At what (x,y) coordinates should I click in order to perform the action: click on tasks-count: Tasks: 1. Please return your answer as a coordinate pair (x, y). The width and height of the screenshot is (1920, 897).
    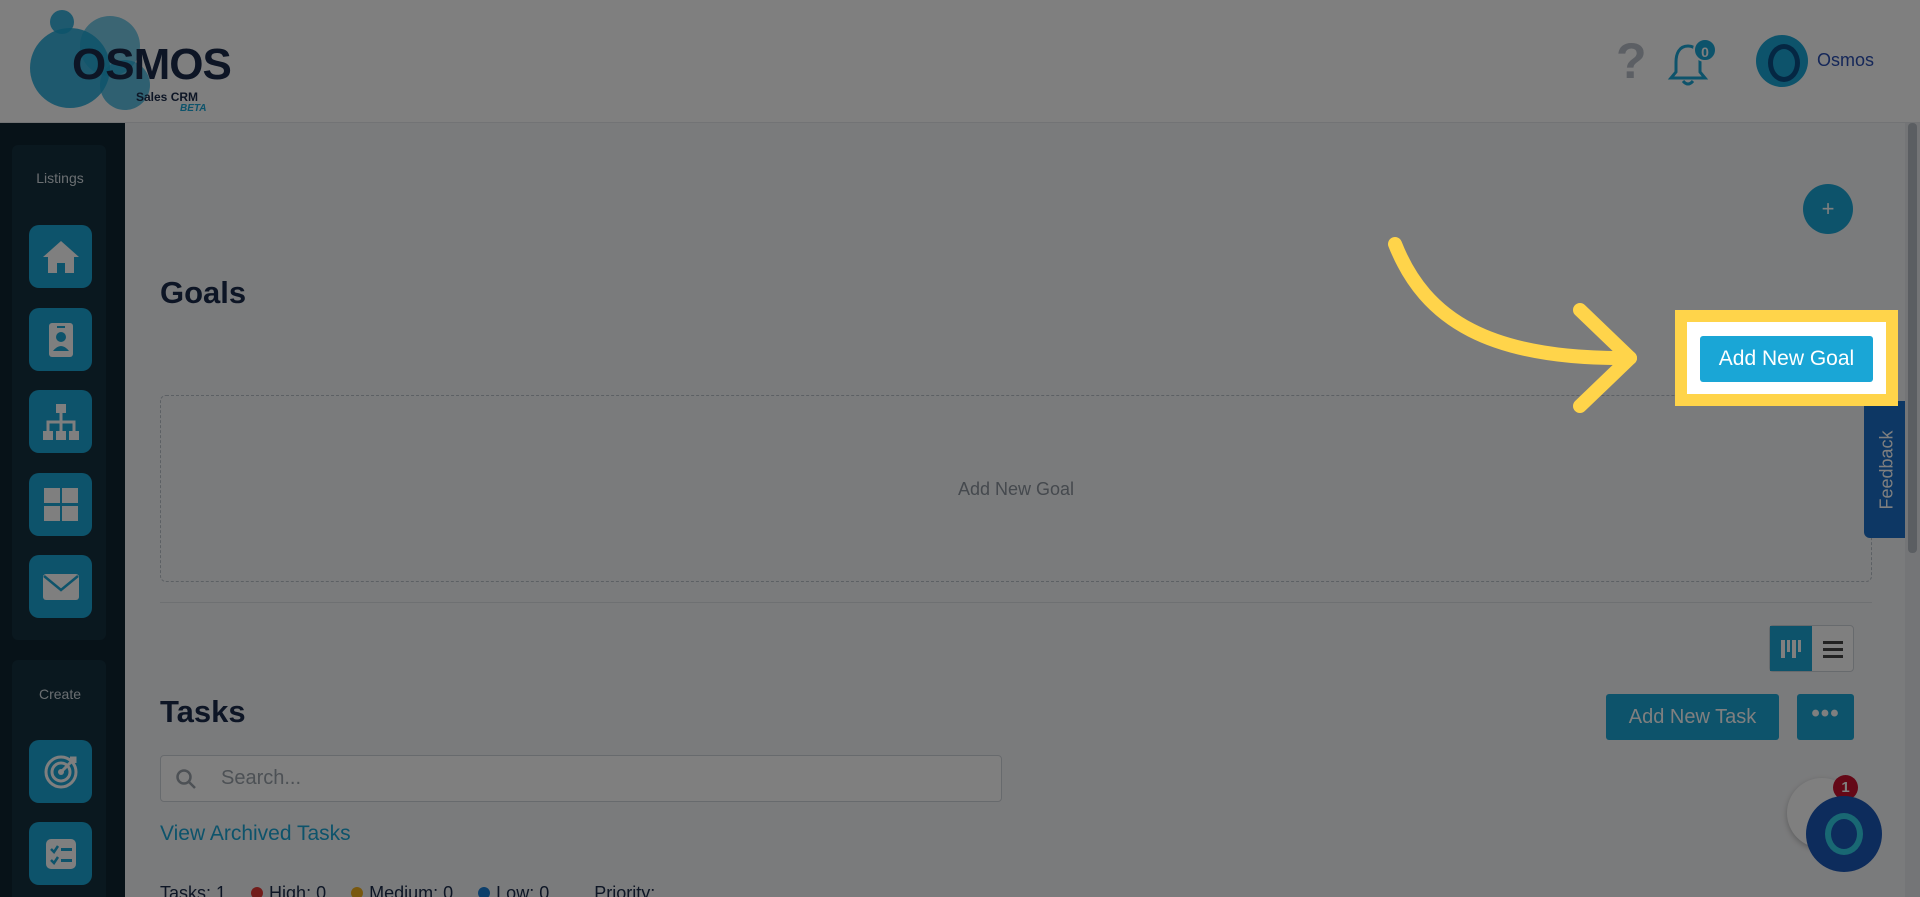
    Looking at the image, I should click on (193, 890).